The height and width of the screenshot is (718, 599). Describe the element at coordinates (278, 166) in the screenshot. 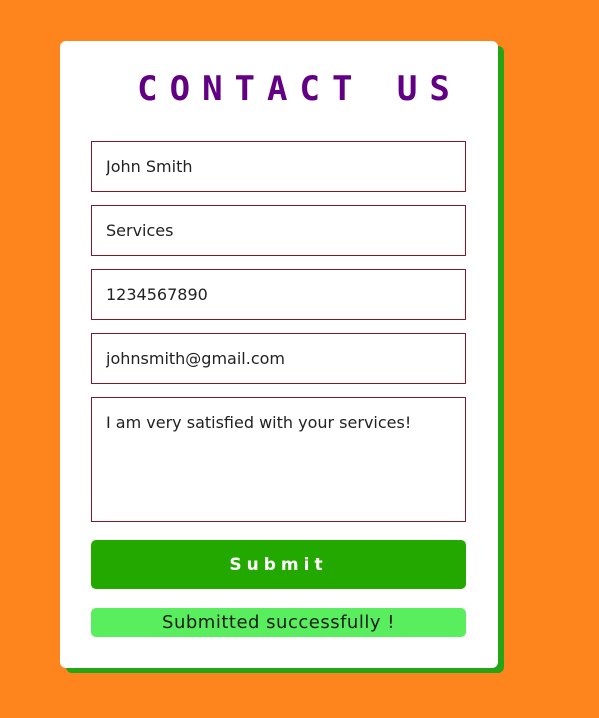

I see `name-input` at that location.